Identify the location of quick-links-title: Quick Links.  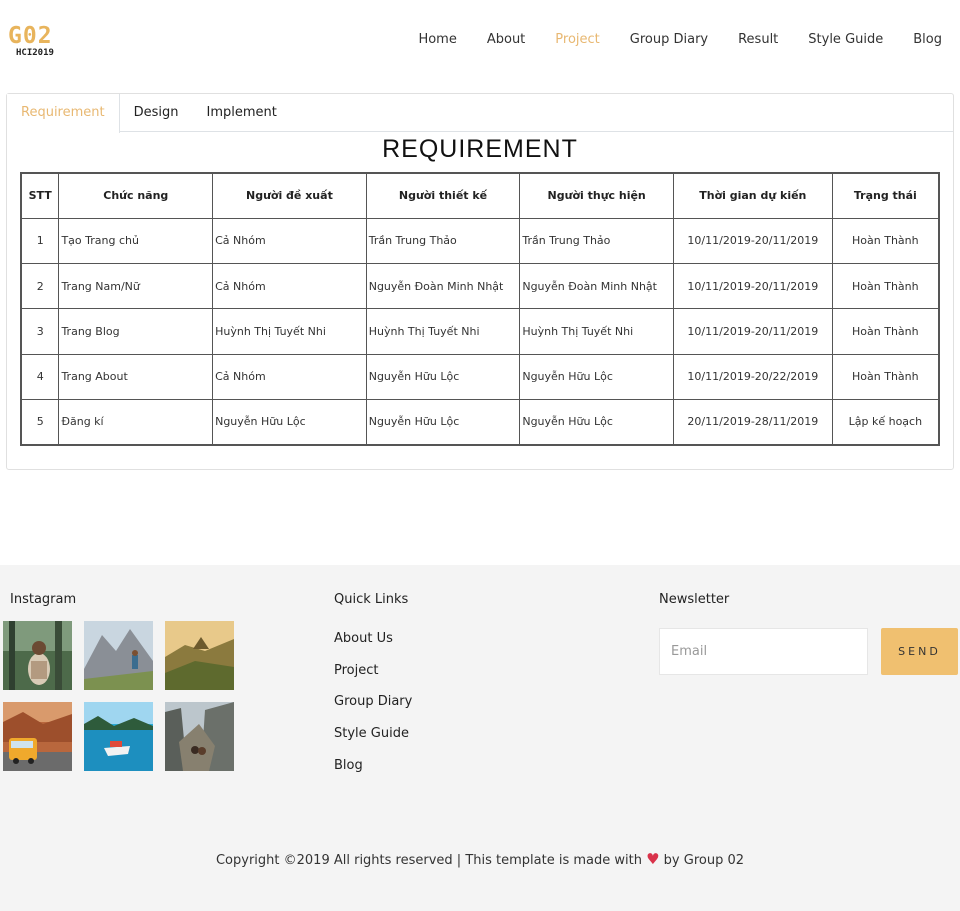
(371, 599).